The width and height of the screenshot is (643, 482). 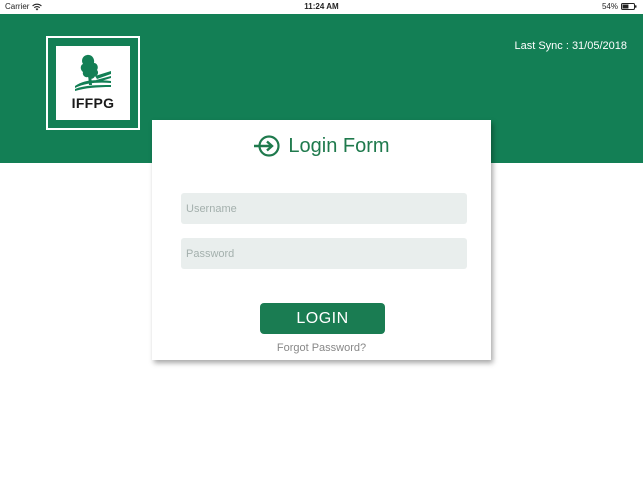 What do you see at coordinates (619, 6) in the screenshot?
I see `status-right: 54%` at bounding box center [619, 6].